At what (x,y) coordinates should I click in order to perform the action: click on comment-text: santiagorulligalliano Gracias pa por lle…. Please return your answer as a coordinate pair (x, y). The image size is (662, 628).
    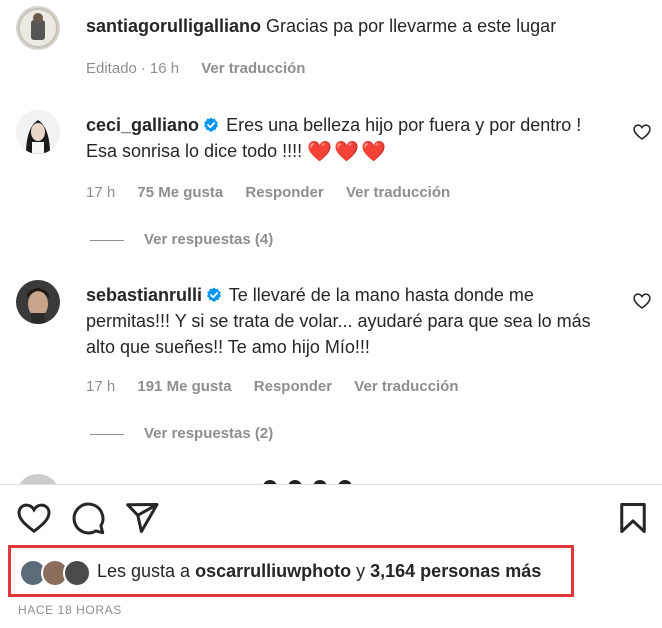
    Looking at the image, I should click on (321, 26).